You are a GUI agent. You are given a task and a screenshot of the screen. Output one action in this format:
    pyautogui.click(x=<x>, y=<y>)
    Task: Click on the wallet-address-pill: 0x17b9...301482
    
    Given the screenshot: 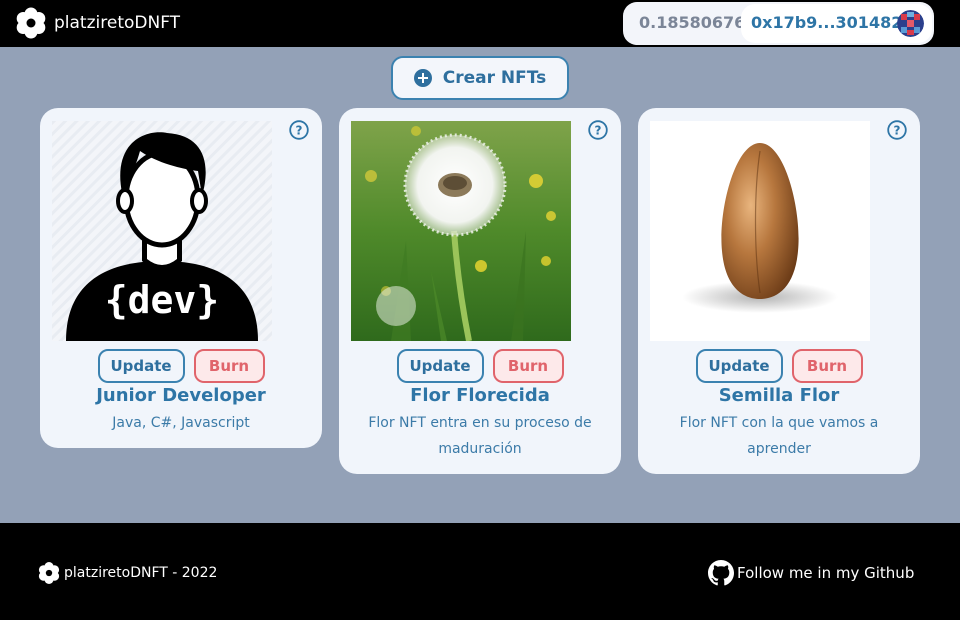 What is the action you would take?
    pyautogui.click(x=836, y=23)
    